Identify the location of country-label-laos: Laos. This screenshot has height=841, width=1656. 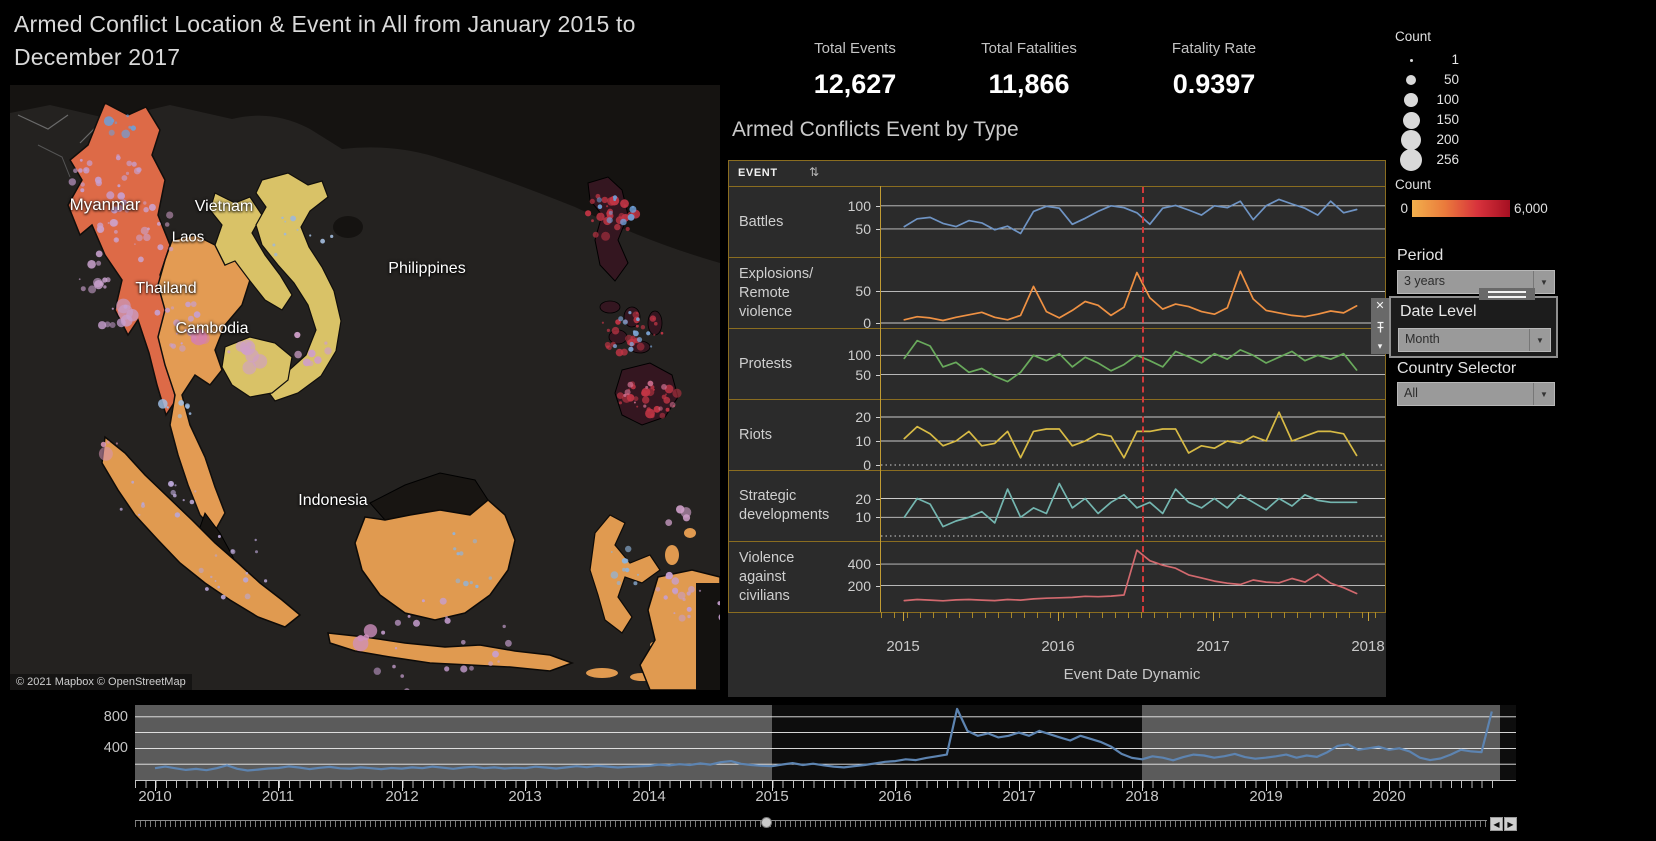
(188, 237).